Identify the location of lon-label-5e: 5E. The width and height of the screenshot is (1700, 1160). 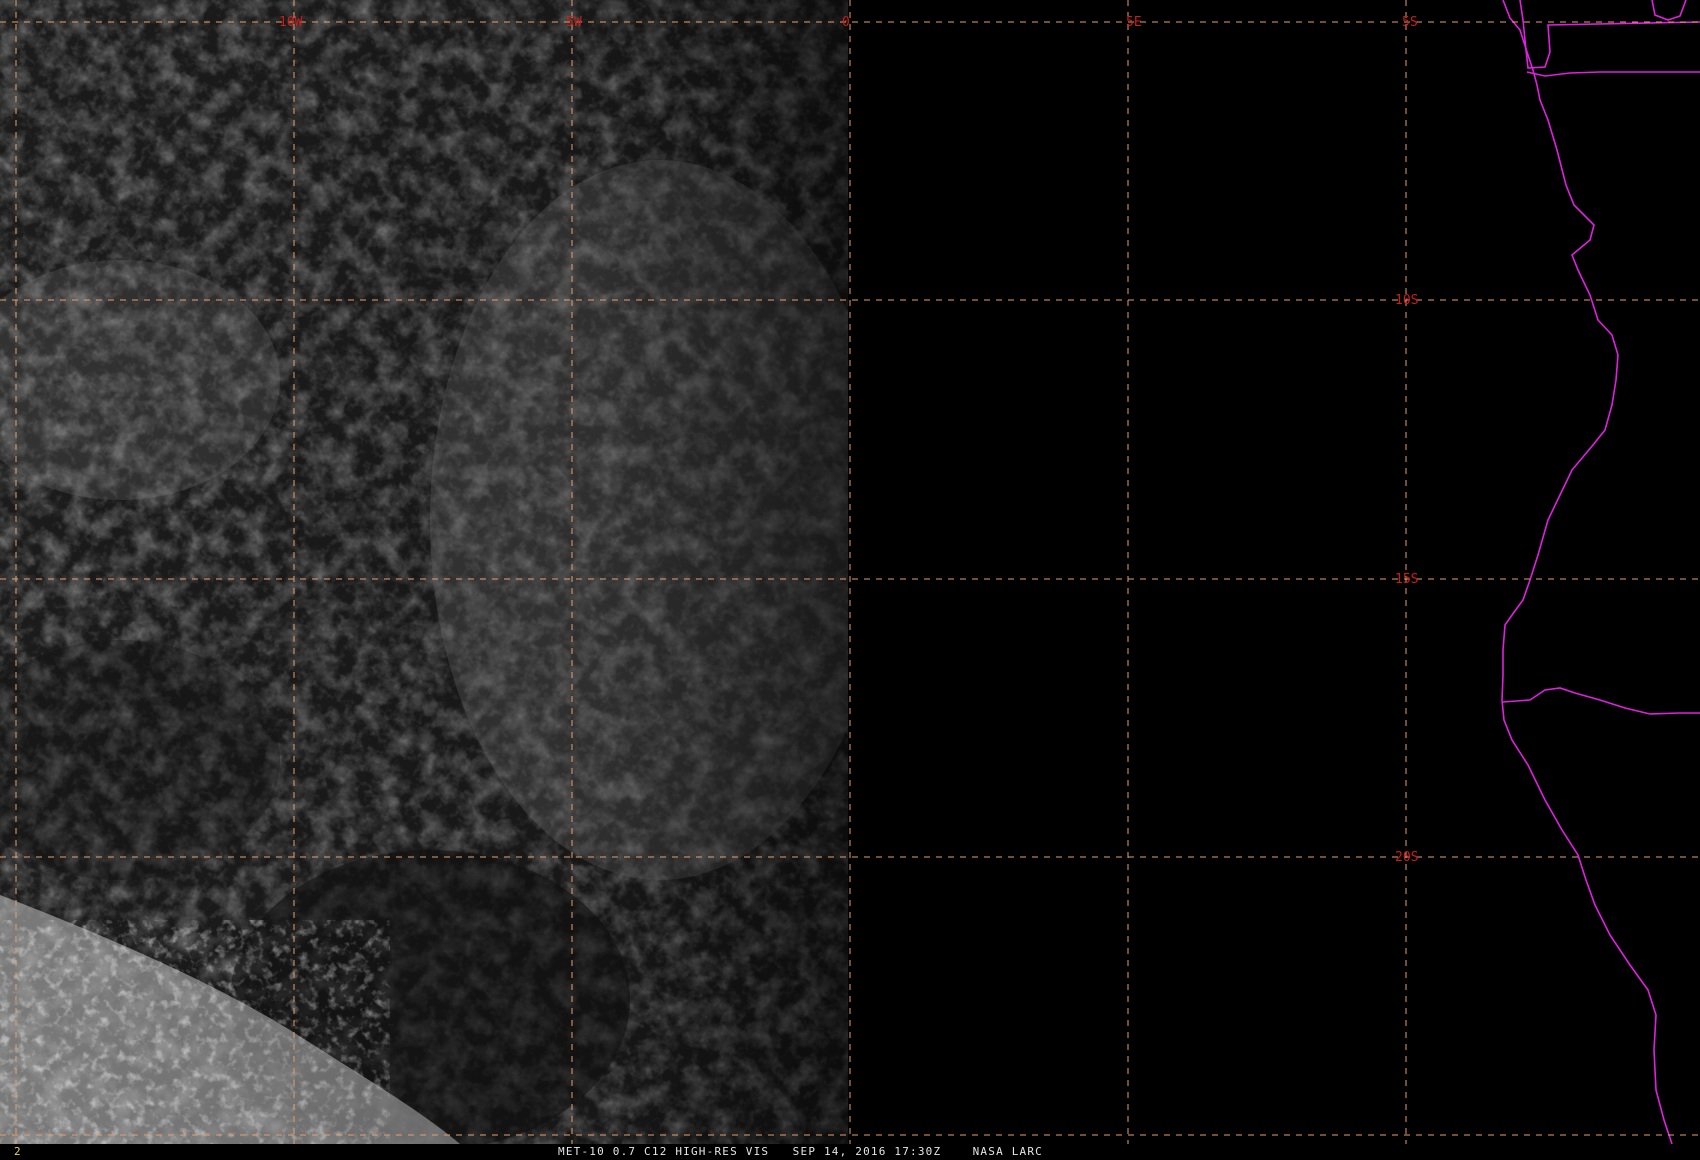
(1134, 22).